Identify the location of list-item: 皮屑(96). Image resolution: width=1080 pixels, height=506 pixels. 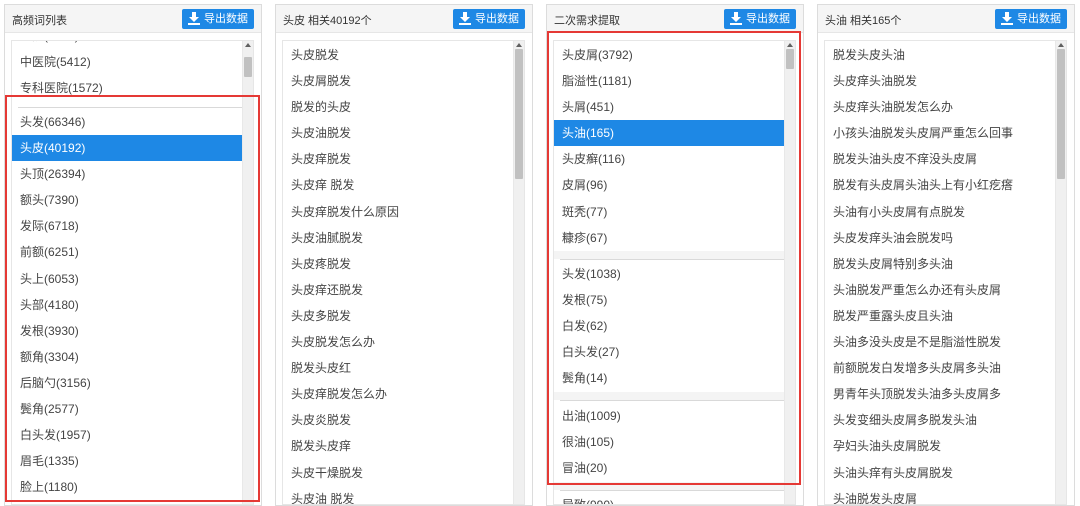
(670, 185).